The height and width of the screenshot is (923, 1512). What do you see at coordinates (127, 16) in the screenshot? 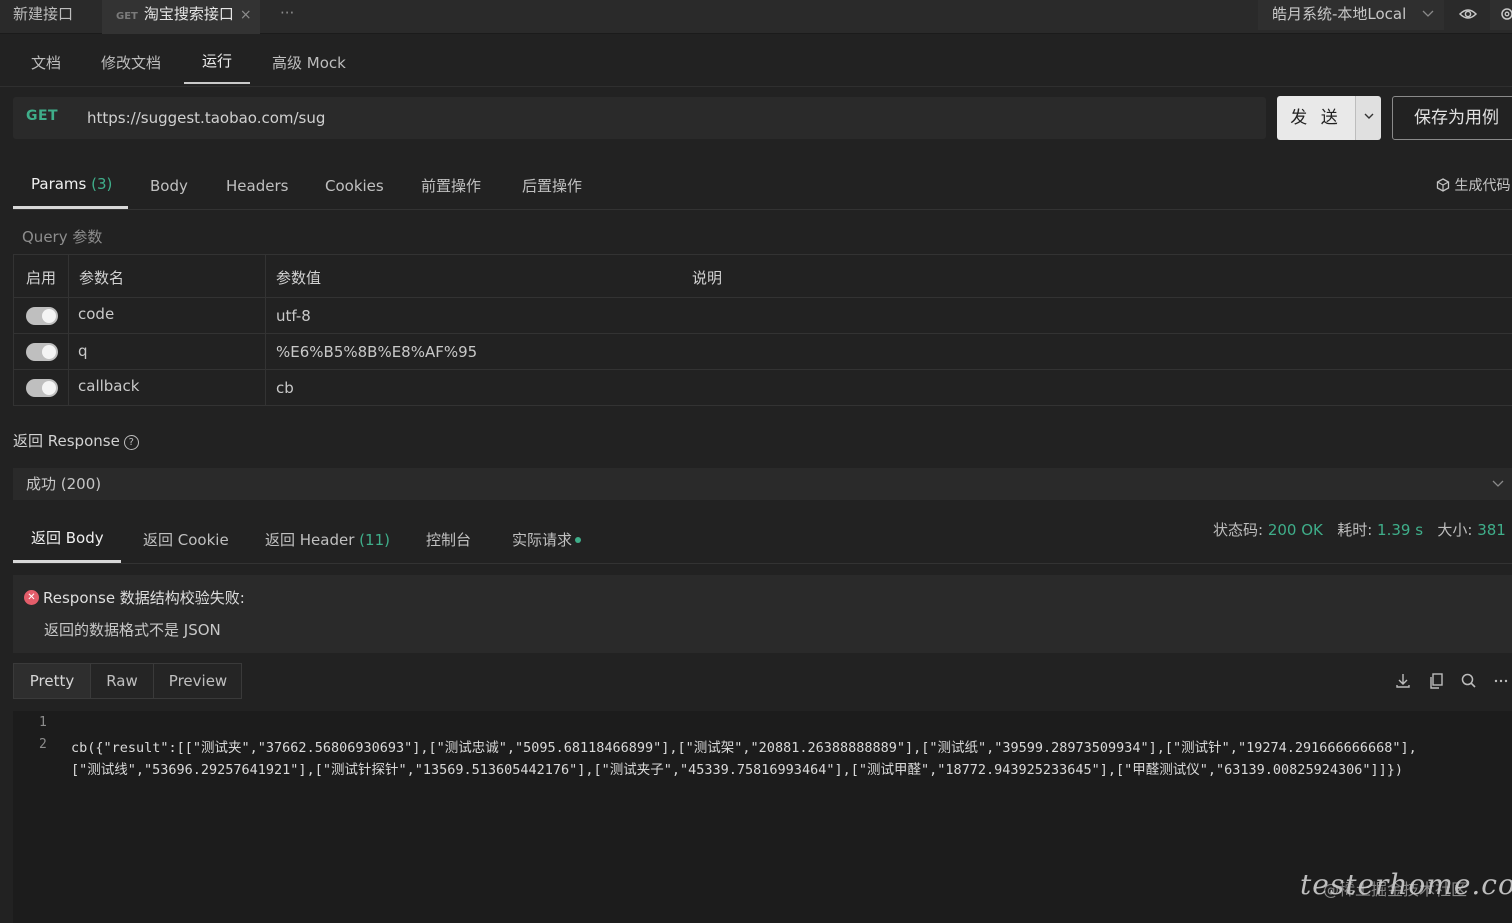
I see `tab-method-badge: GET` at bounding box center [127, 16].